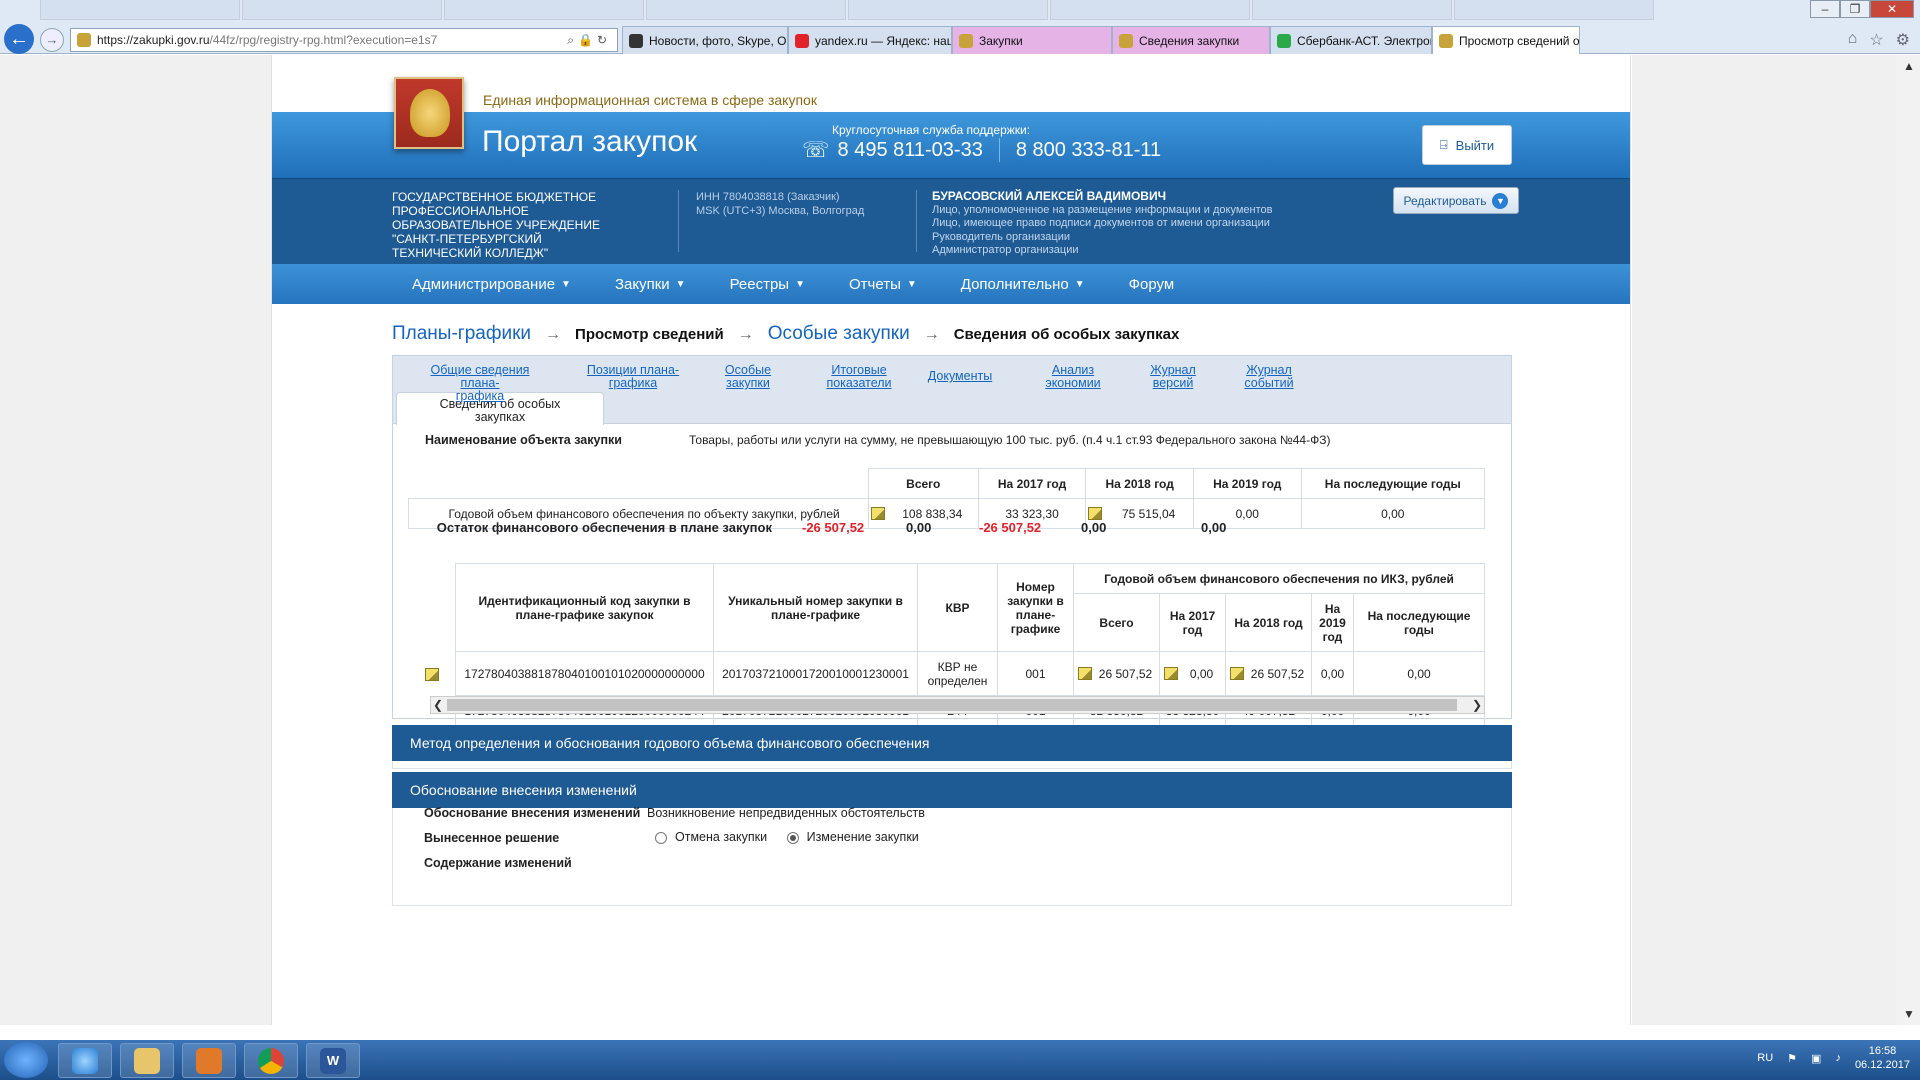 The image size is (1920, 1080). What do you see at coordinates (767, 284) in the screenshot?
I see `nav-item: Реестры ▼` at bounding box center [767, 284].